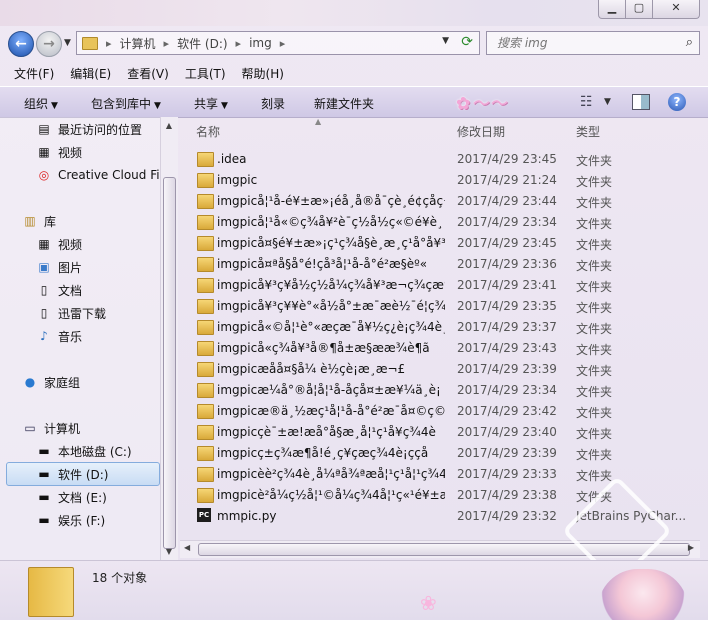  I want to click on address-row: ← → ▼ ▸ 计算机 ▸ 软件 (D:) ▸ img ▸ ▼ ⟳ ⌕, so click(354, 43).